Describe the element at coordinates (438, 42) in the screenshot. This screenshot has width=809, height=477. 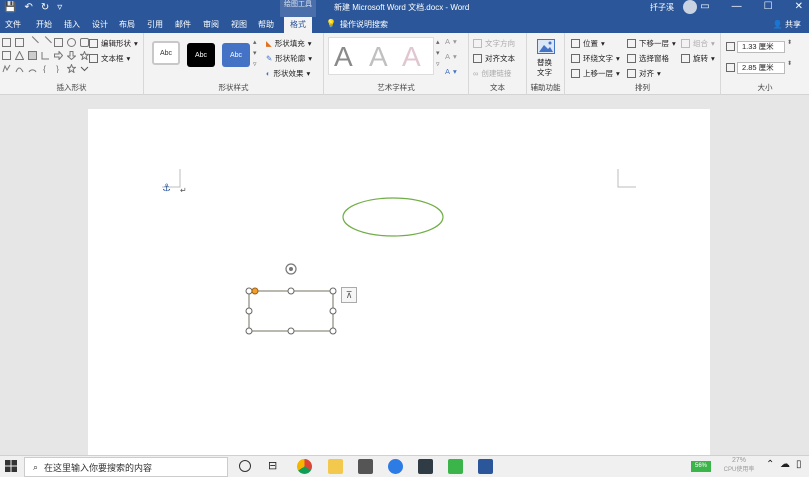
I see `wordart-scroll-up-icon: ▴` at that location.